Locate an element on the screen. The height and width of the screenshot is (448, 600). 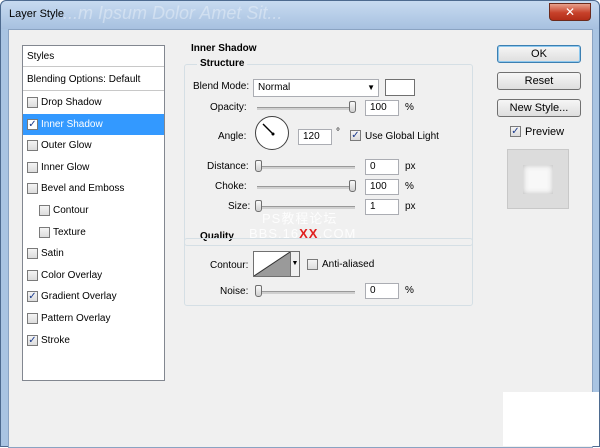
style-item-stroke: ✓ Stroke is located at coordinates (93, 340).